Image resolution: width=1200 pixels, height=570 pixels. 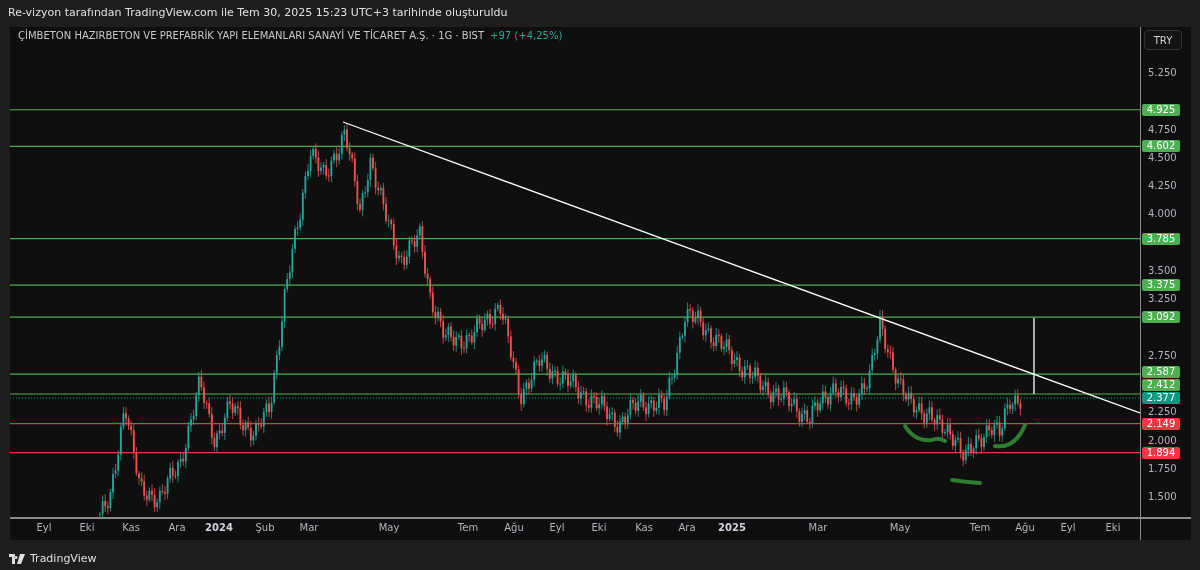 What do you see at coordinates (1162, 440) in the screenshot?
I see `price-tick: 2.000` at bounding box center [1162, 440].